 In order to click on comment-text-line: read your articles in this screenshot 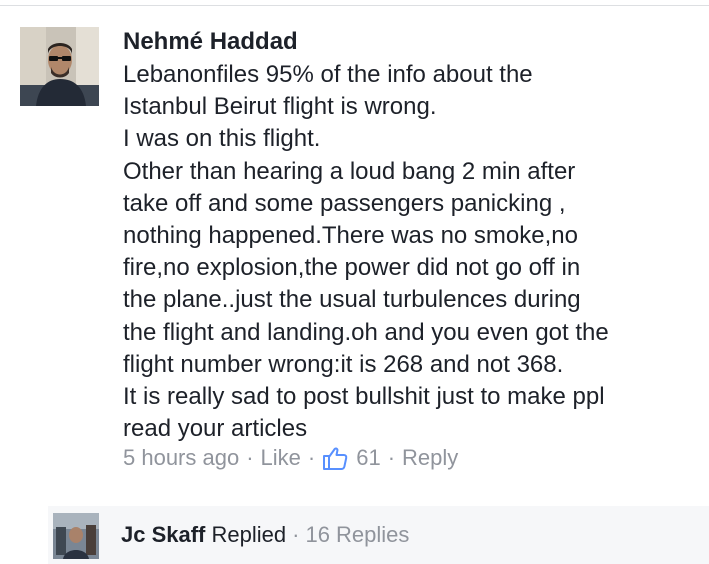, I will do `click(215, 429)`.